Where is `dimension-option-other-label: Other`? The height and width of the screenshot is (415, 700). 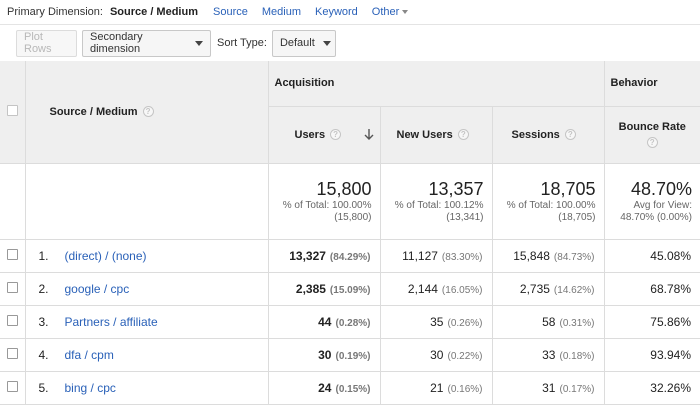 dimension-option-other-label: Other is located at coordinates (385, 12).